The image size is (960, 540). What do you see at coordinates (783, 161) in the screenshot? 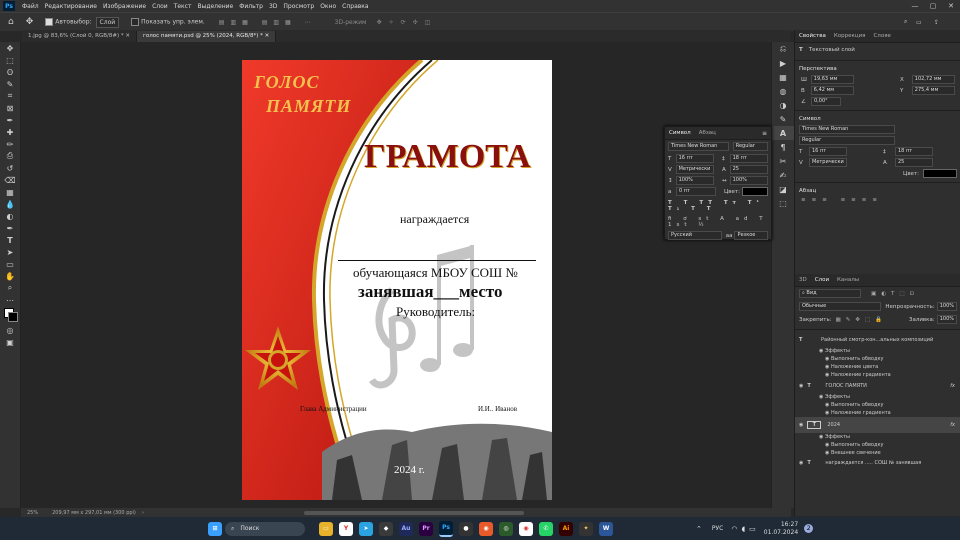
I see `glyphs-icon: ✂` at bounding box center [783, 161].